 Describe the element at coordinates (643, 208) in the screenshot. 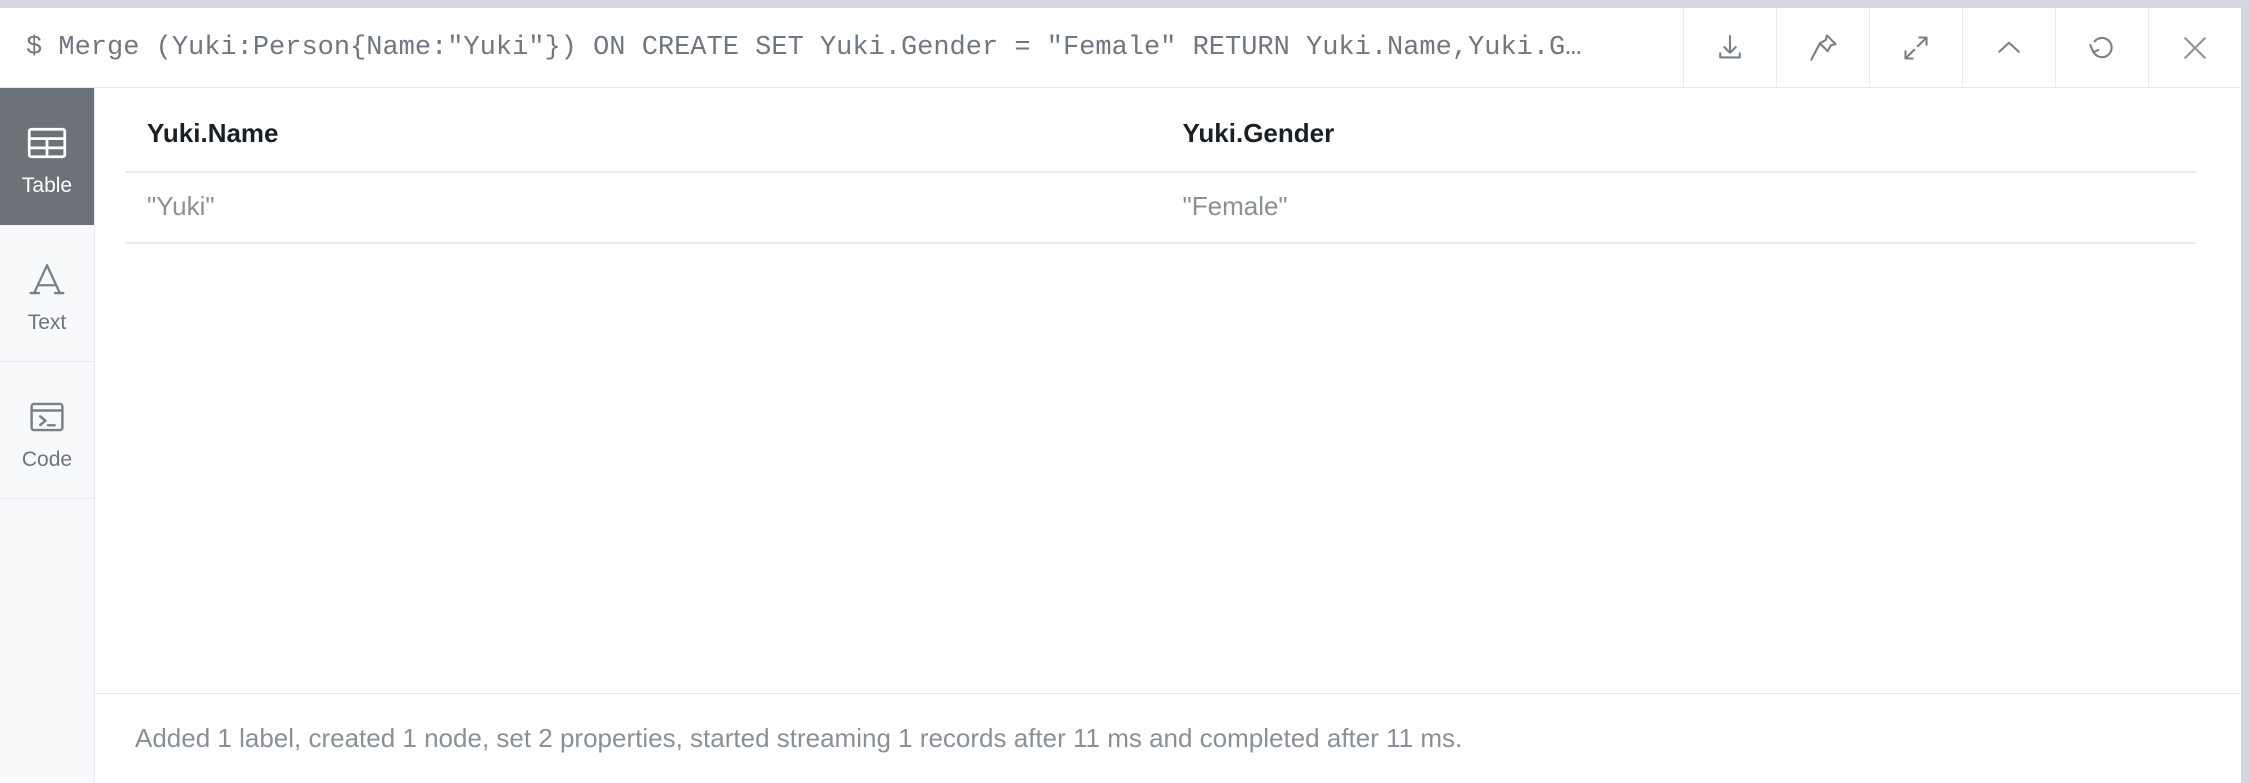

I see `cell-name: "Yuki"` at that location.